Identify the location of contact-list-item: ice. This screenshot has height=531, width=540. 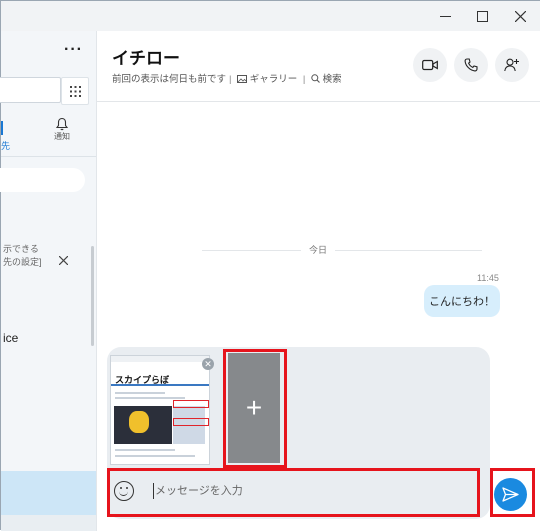
(10, 338).